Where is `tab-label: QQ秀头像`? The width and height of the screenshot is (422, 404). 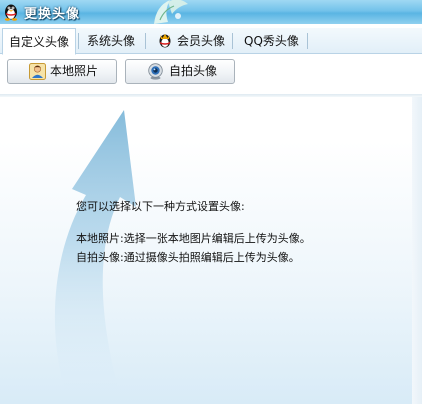
tab-label: QQ秀头像 is located at coordinates (271, 41).